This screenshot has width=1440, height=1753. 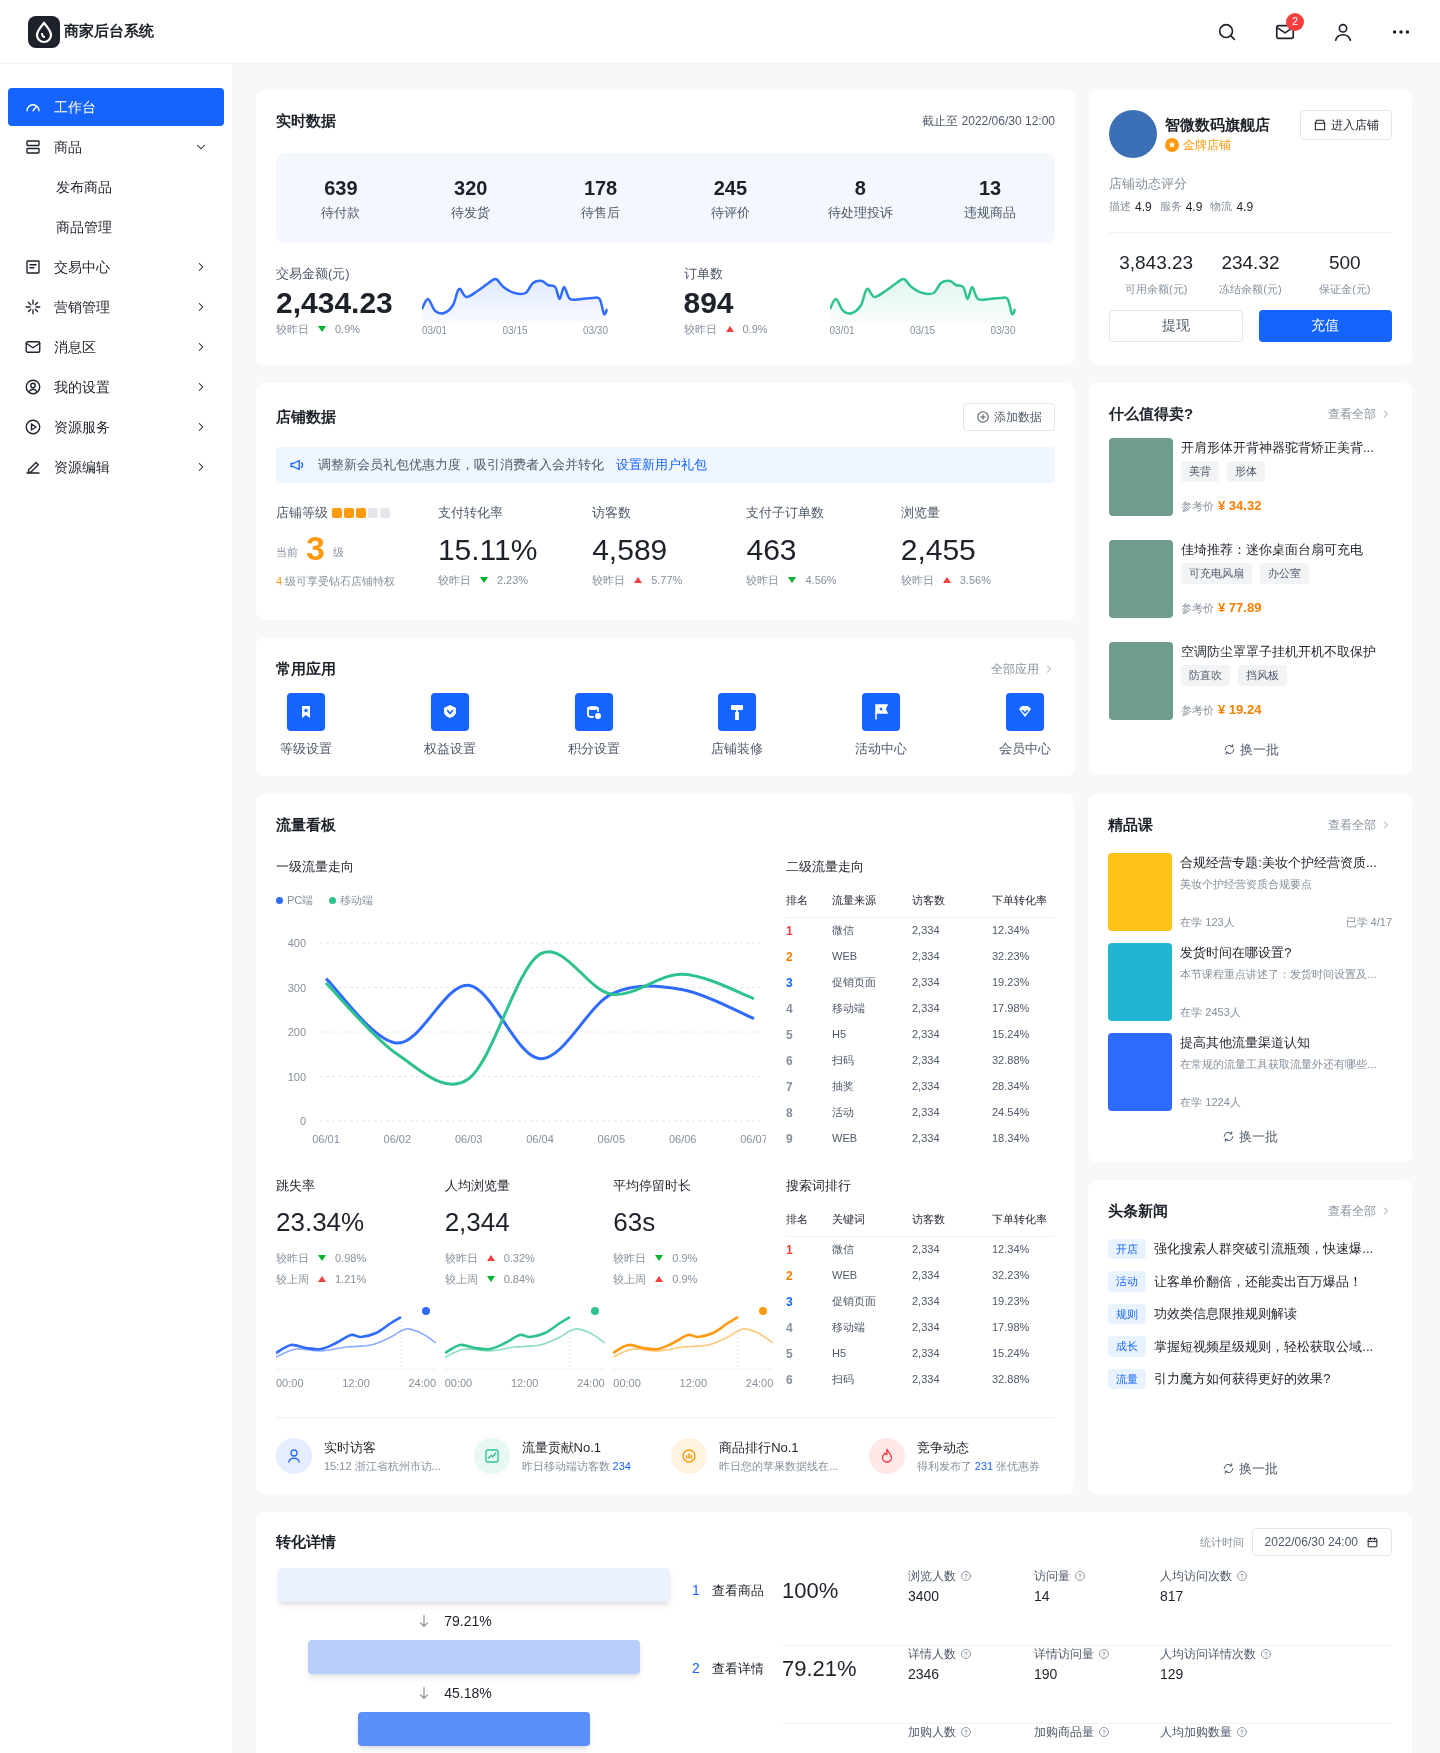 I want to click on column-header: 访客数, so click(x=929, y=900).